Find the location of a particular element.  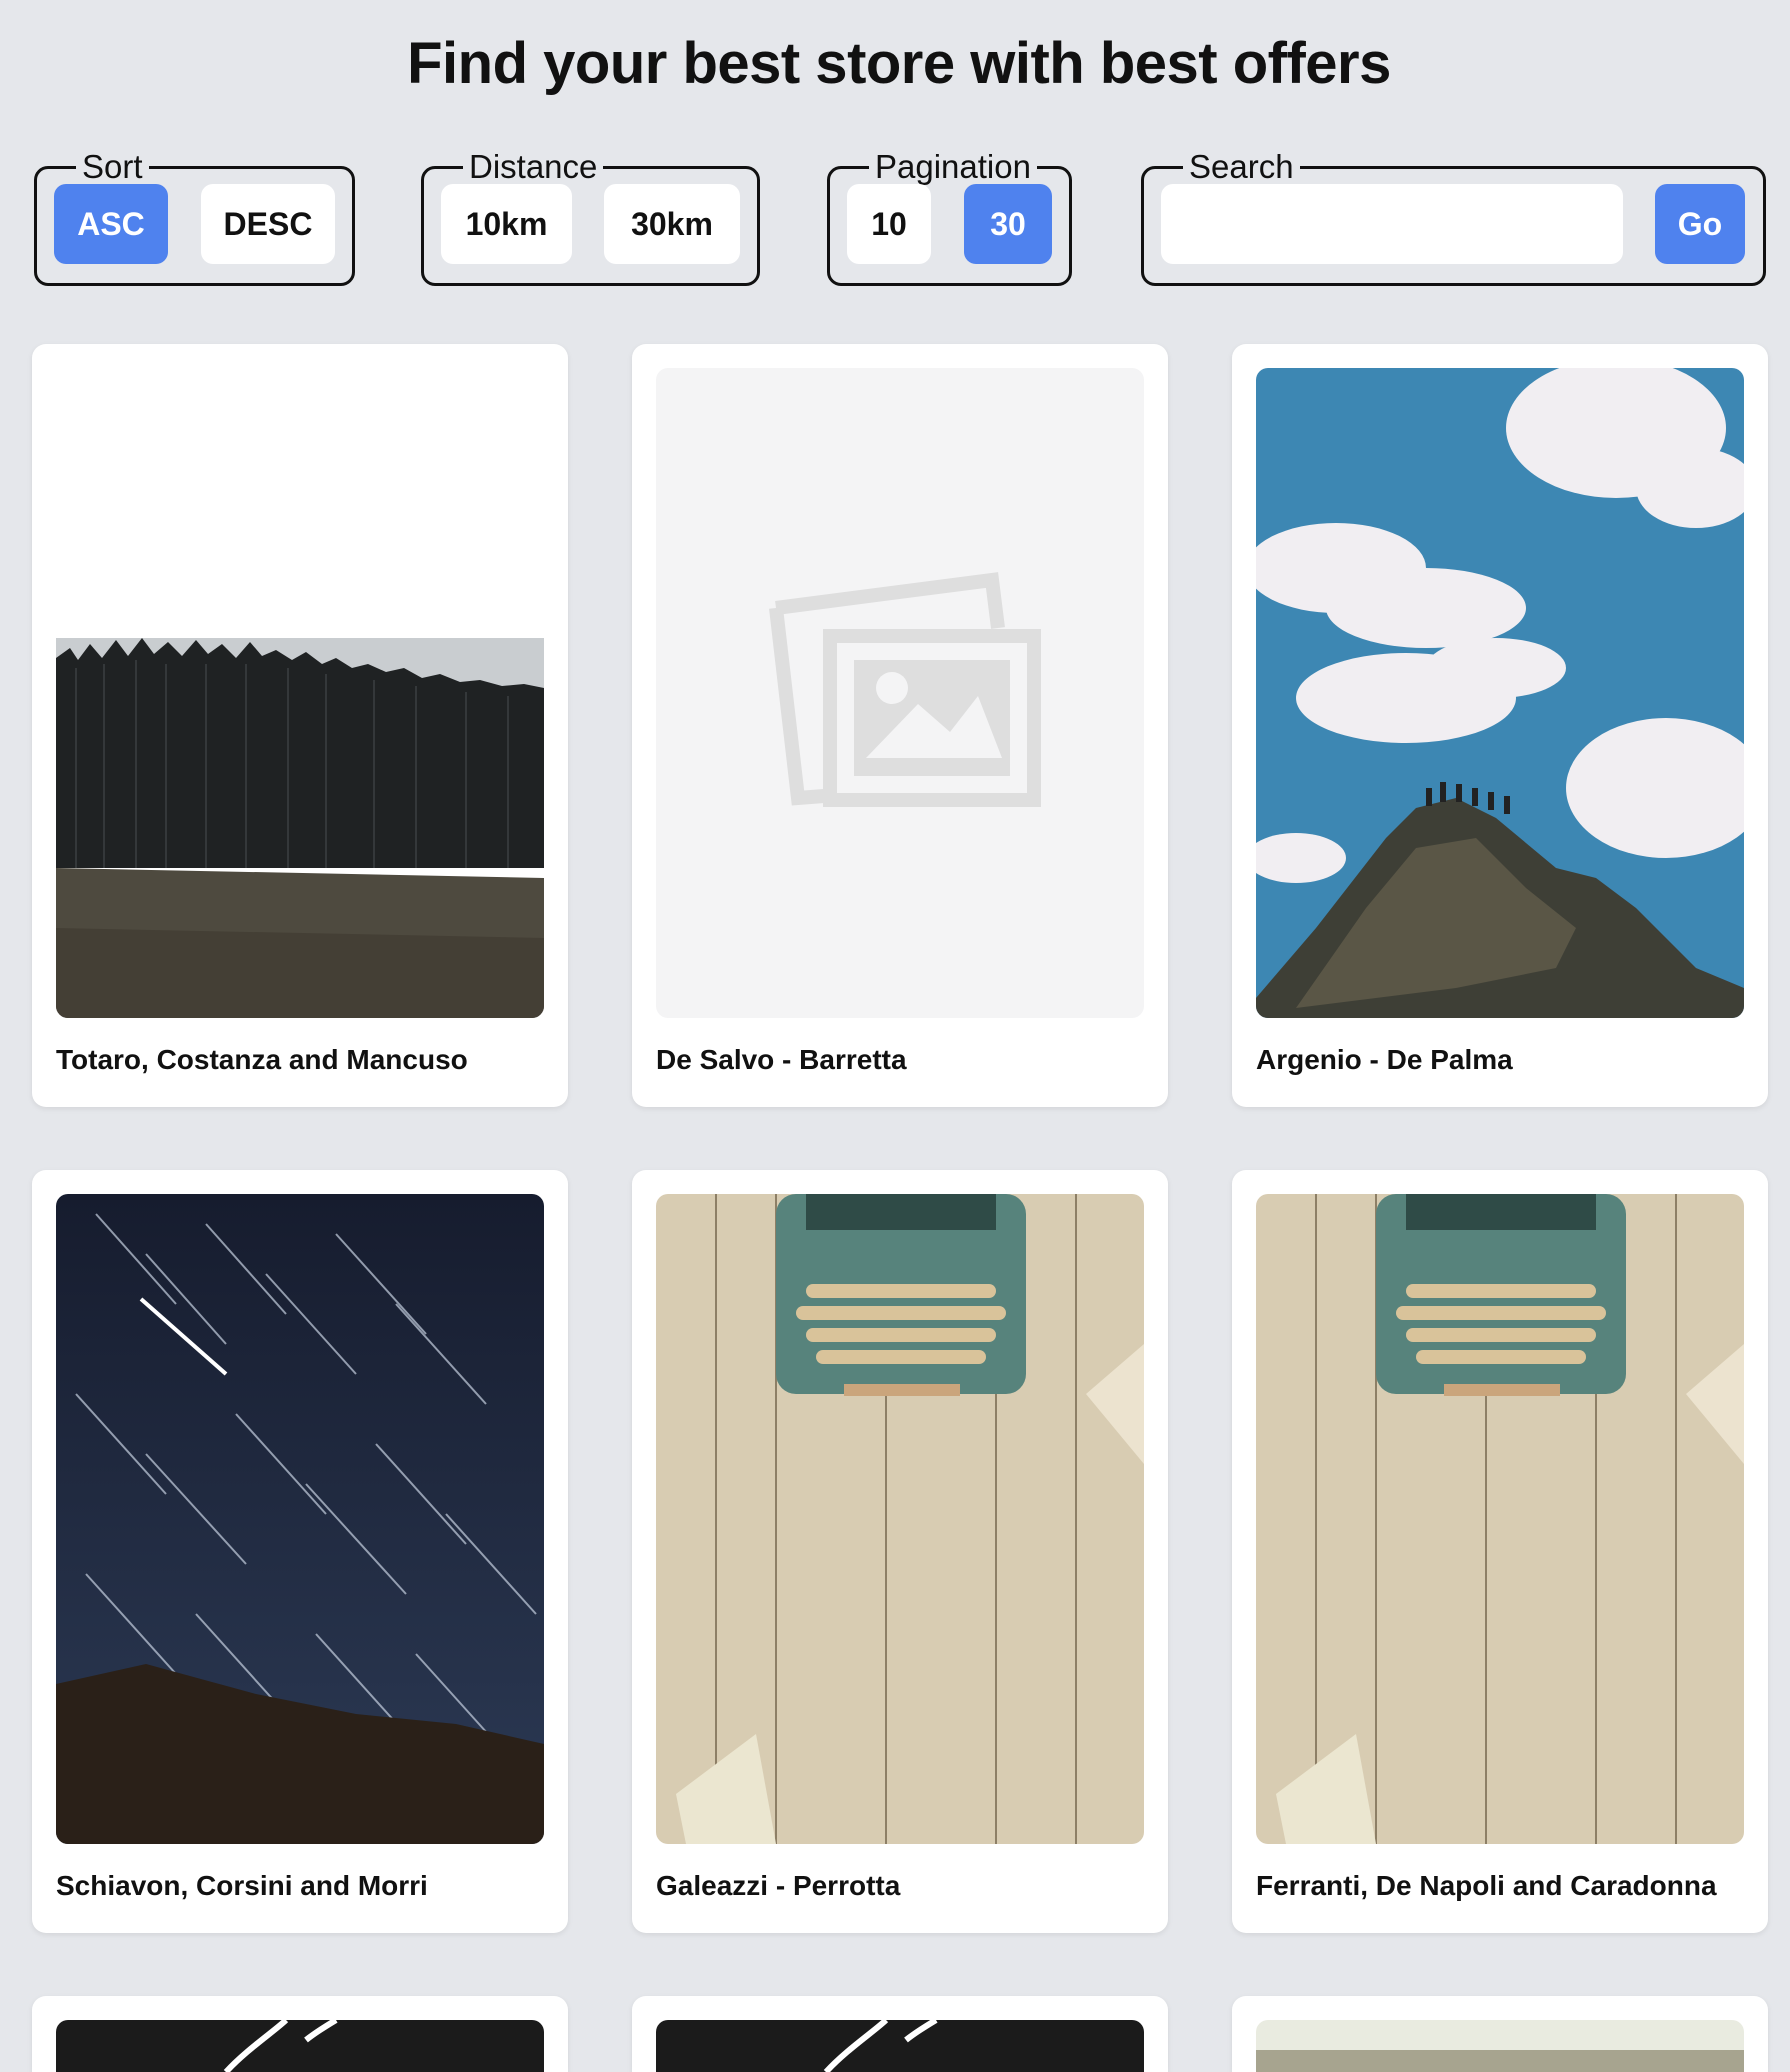

page-title: Find your best store with best offers is located at coordinates (899, 63).